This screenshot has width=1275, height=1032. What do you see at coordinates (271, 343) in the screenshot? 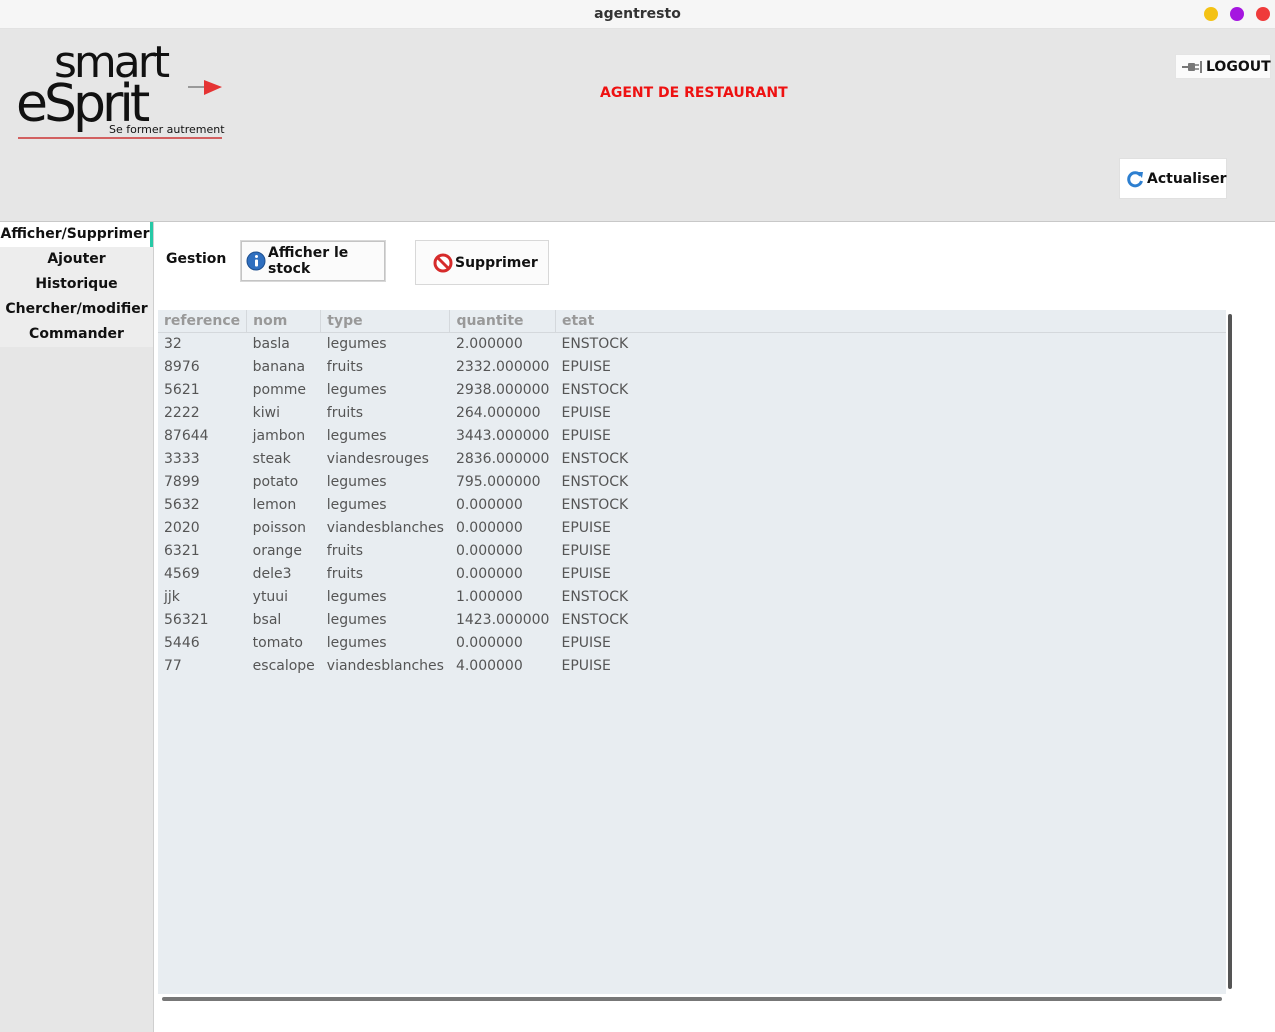
I see `cell-nom: basla` at bounding box center [271, 343].